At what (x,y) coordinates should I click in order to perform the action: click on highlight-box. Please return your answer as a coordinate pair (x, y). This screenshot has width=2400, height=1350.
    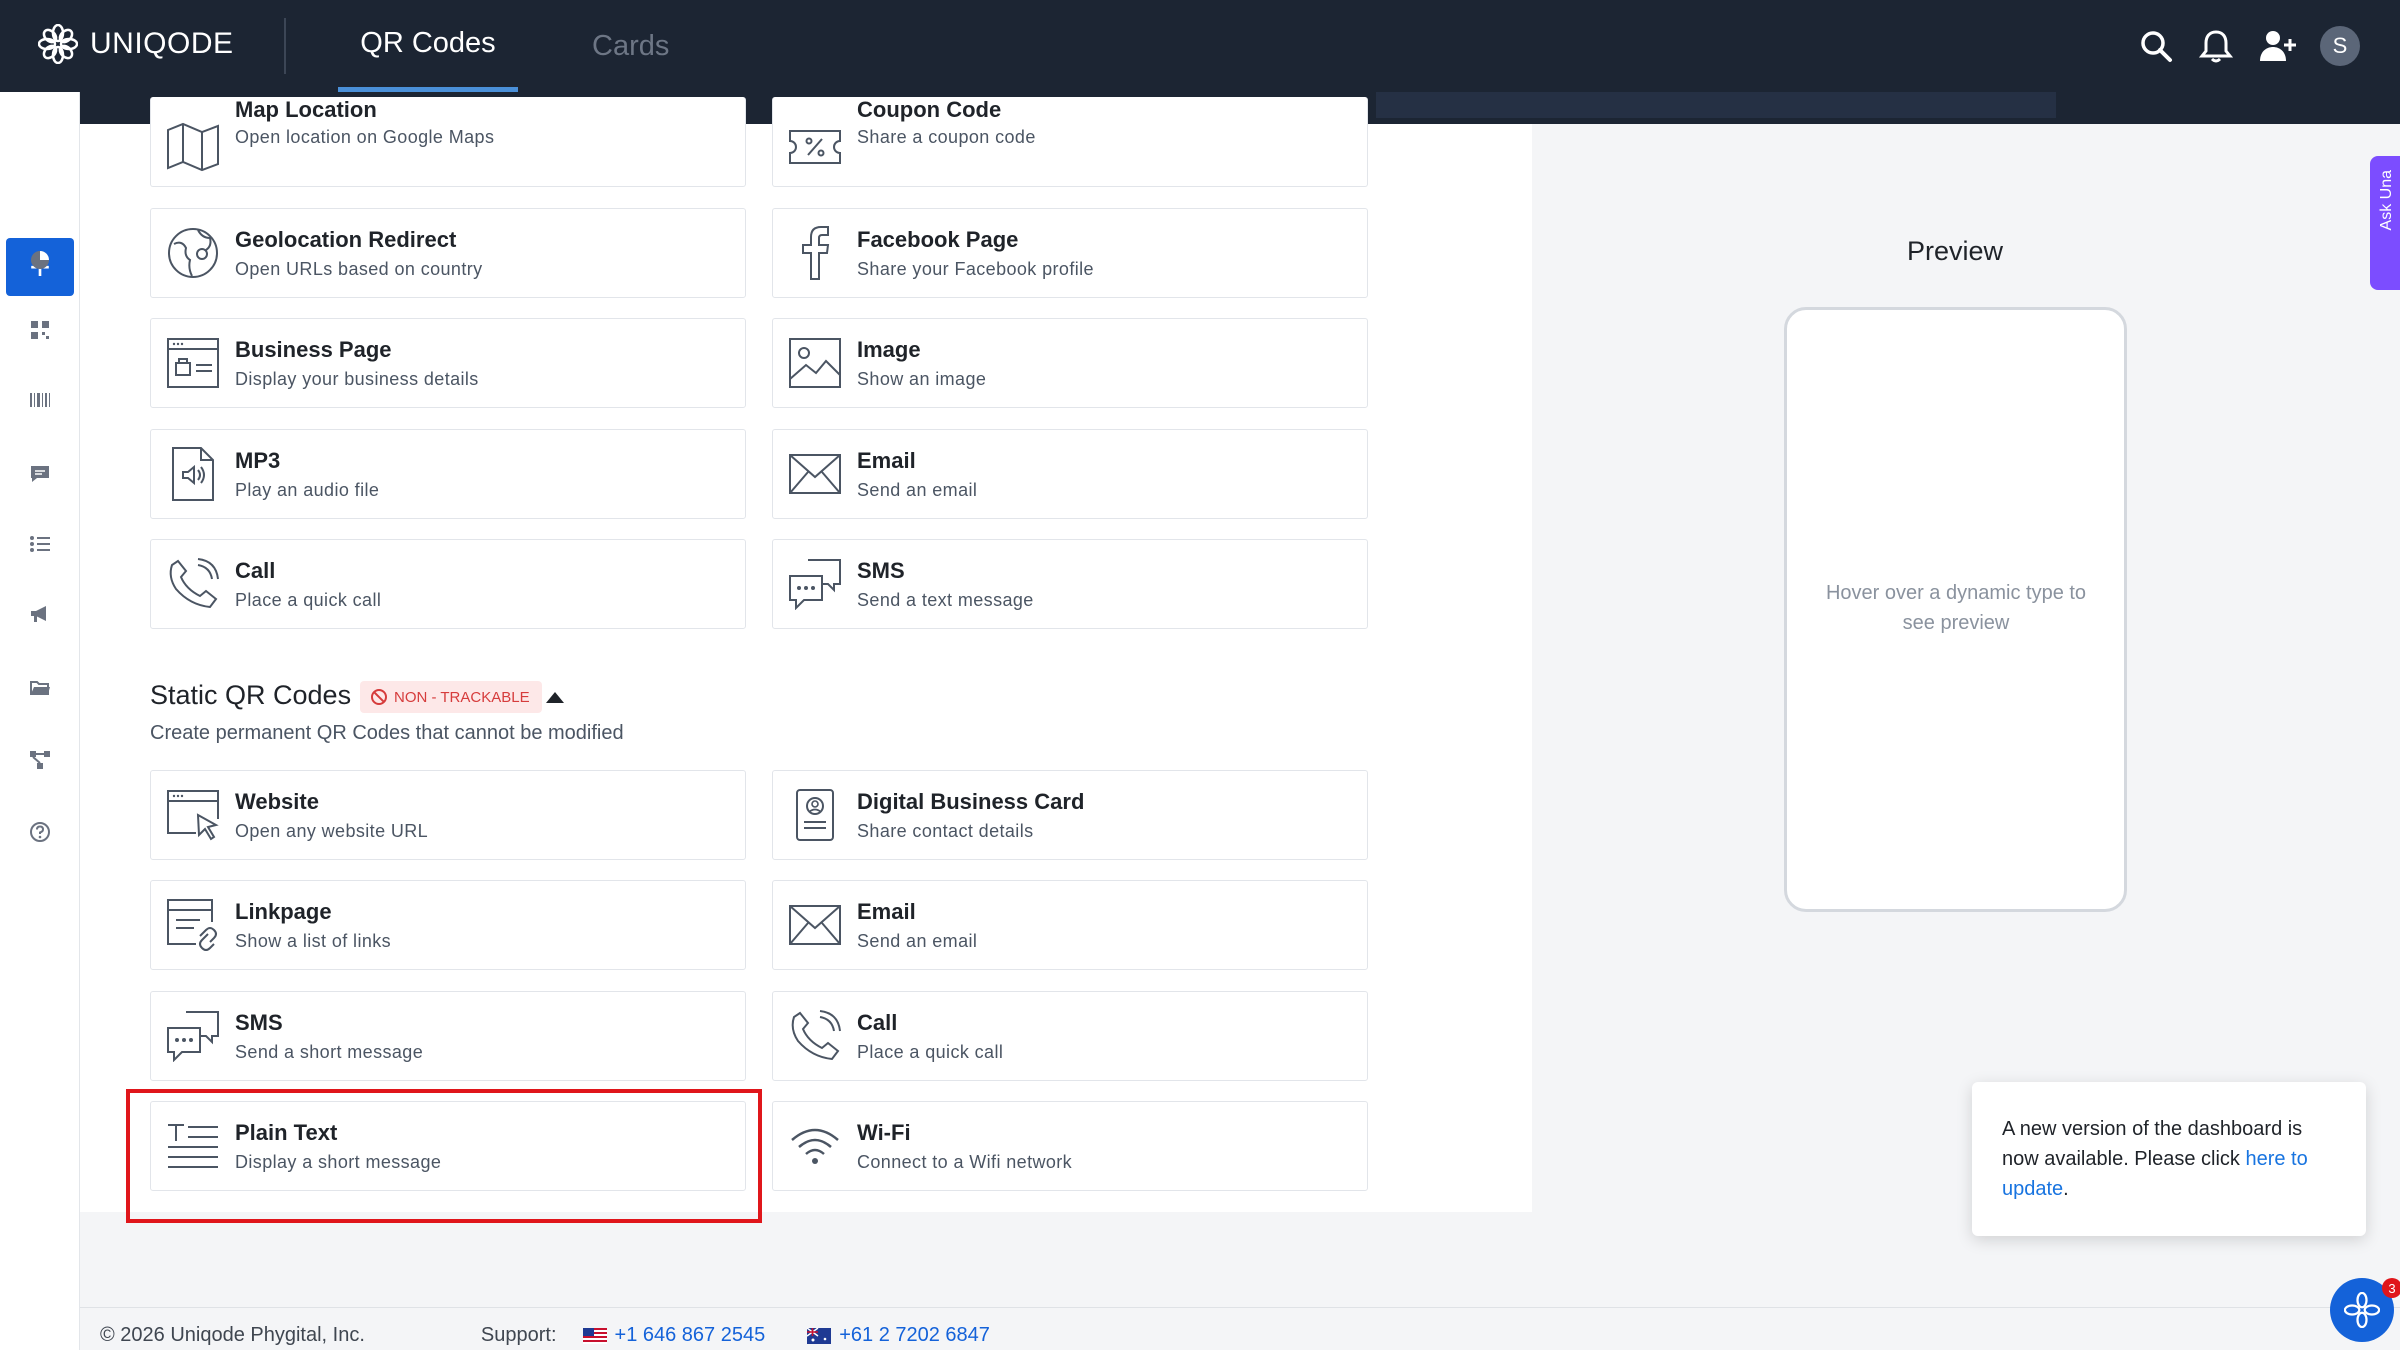
    Looking at the image, I should click on (444, 1156).